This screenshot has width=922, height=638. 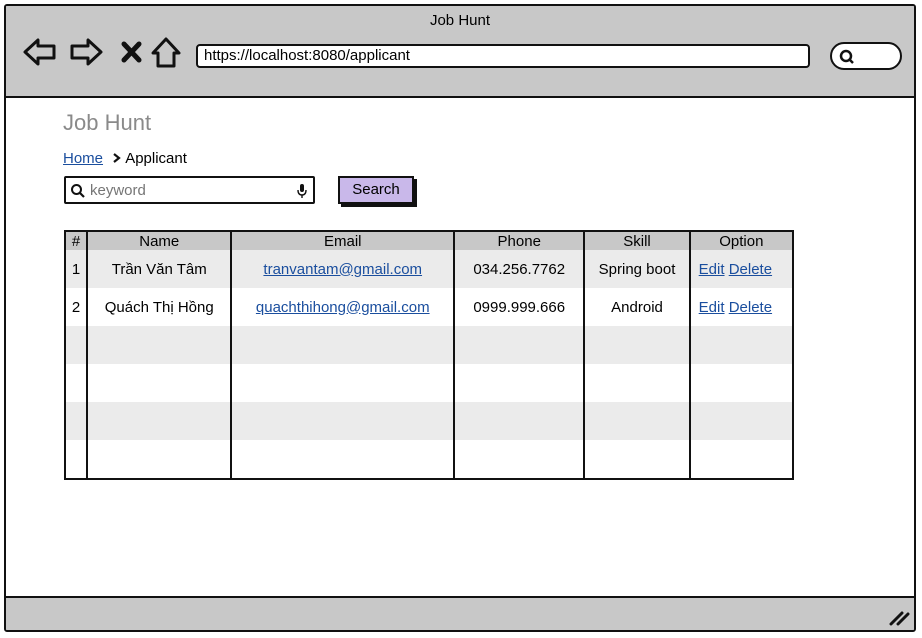 I want to click on row-number: 1, so click(x=76, y=269).